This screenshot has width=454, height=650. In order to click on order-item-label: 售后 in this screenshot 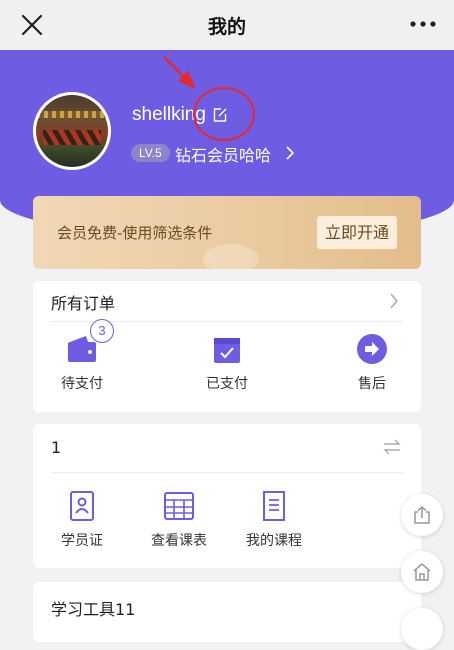, I will do `click(372, 384)`.